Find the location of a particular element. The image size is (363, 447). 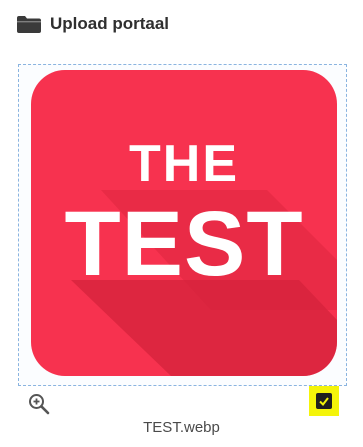

magnifier-plus-icon is located at coordinates (39, 404).